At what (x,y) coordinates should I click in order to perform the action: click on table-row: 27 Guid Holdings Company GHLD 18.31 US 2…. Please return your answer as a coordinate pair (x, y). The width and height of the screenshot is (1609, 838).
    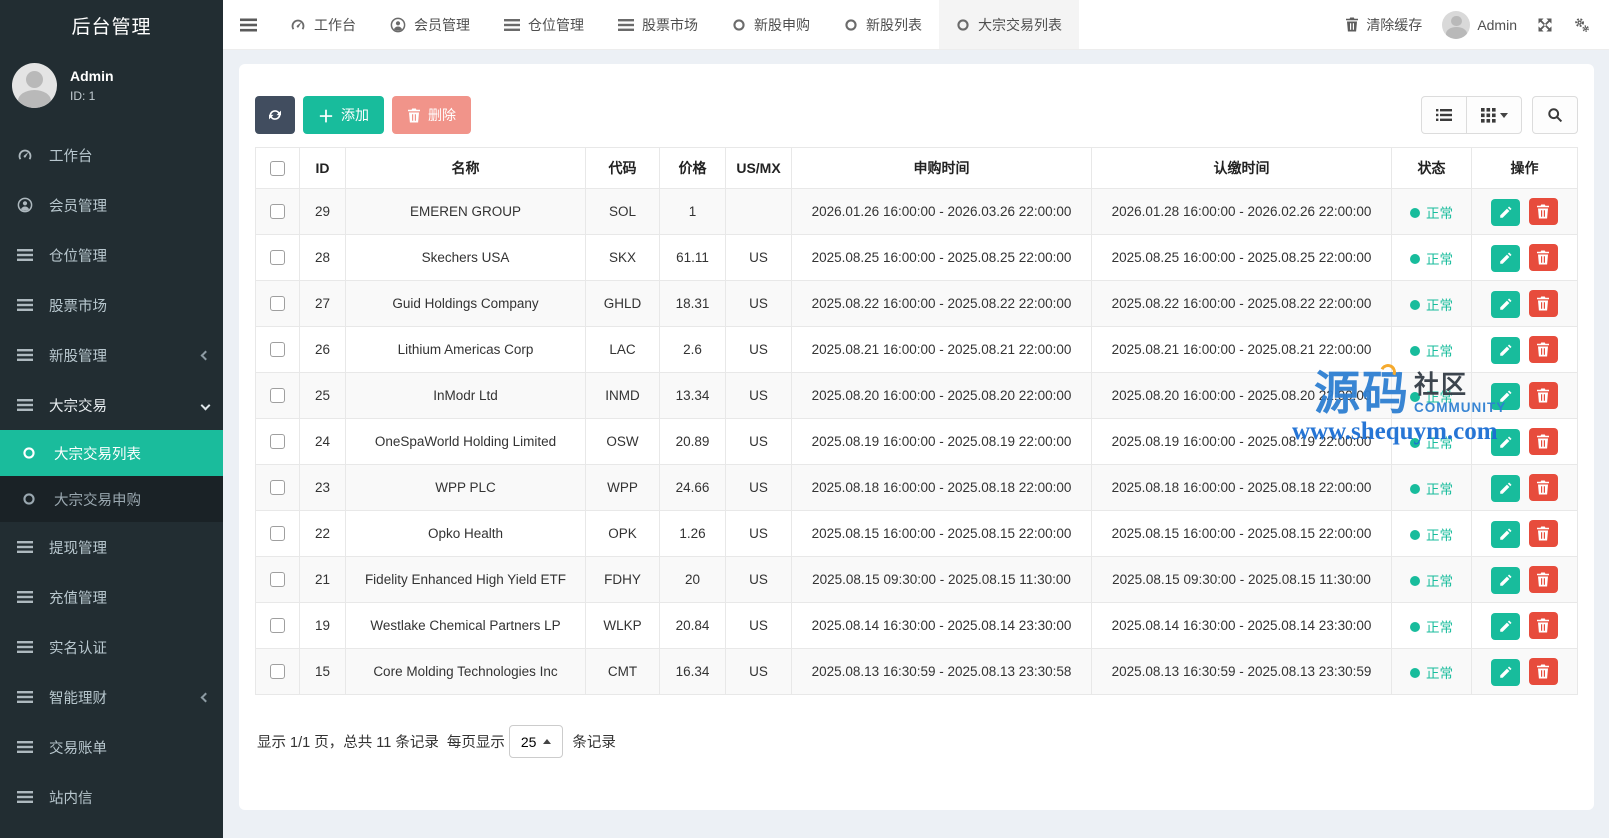
    Looking at the image, I should click on (916, 303).